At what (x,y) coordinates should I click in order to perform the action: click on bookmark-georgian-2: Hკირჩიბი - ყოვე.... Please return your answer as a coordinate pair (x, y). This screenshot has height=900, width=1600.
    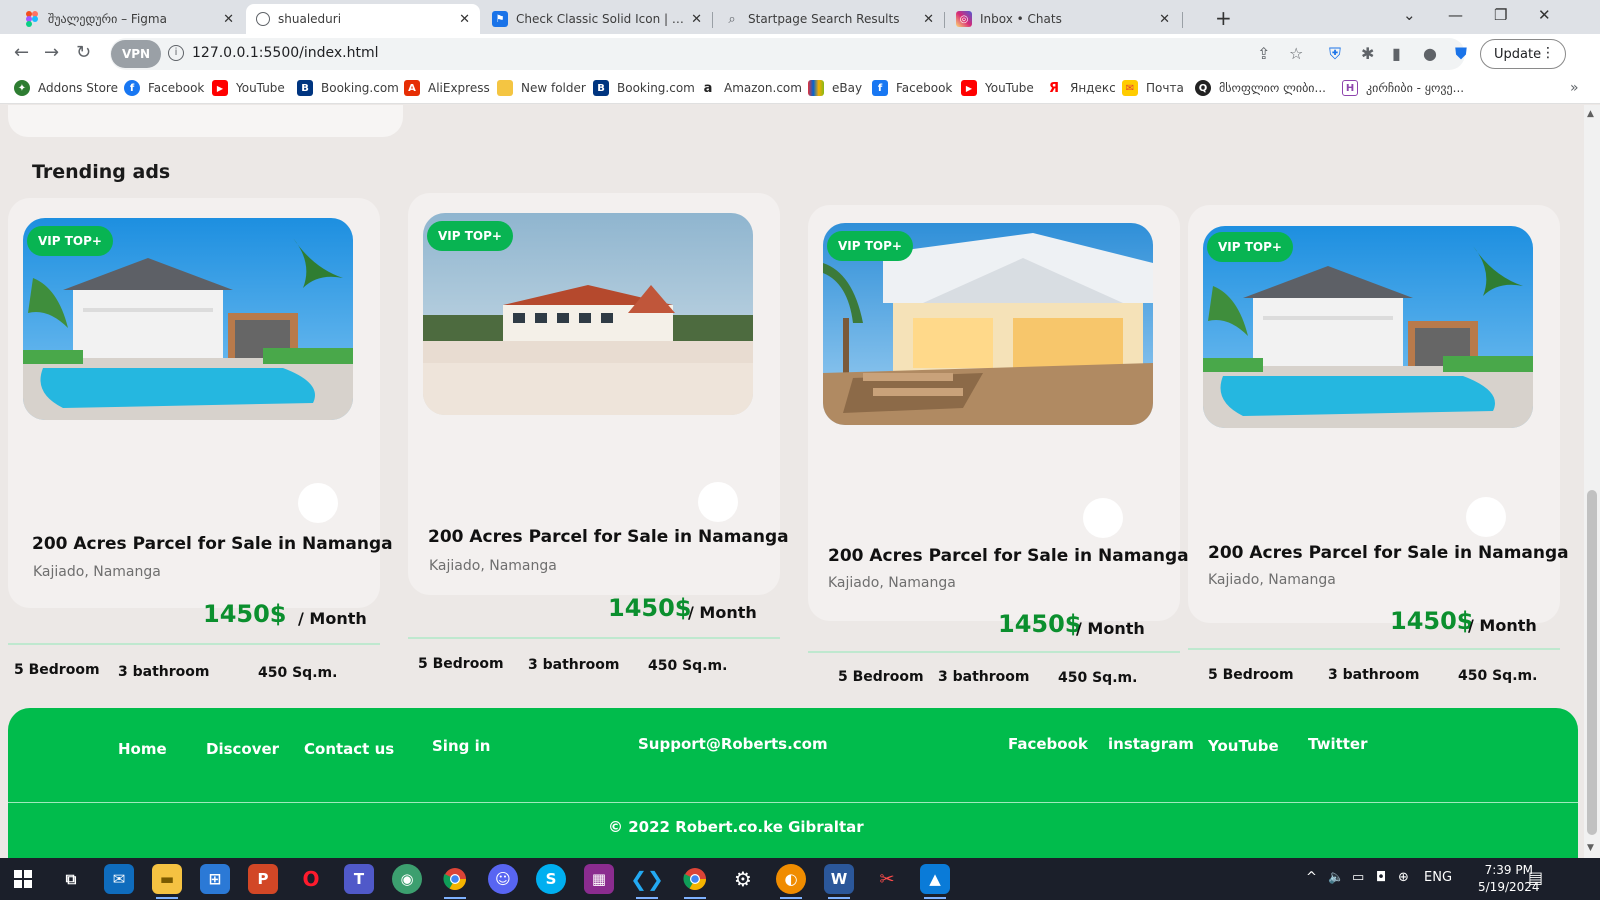
    Looking at the image, I should click on (1403, 88).